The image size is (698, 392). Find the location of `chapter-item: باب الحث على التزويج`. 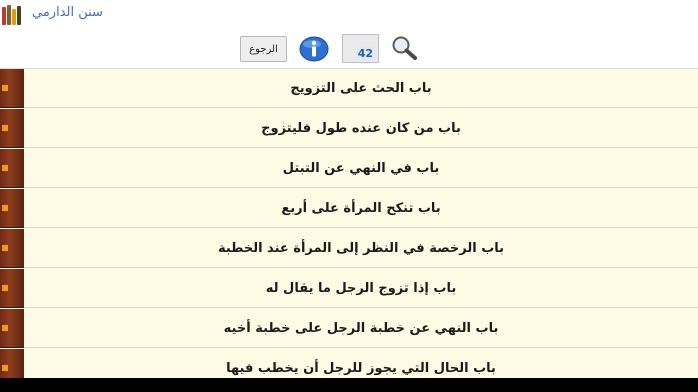

chapter-item: باب الحث على التزويج is located at coordinates (361, 88).